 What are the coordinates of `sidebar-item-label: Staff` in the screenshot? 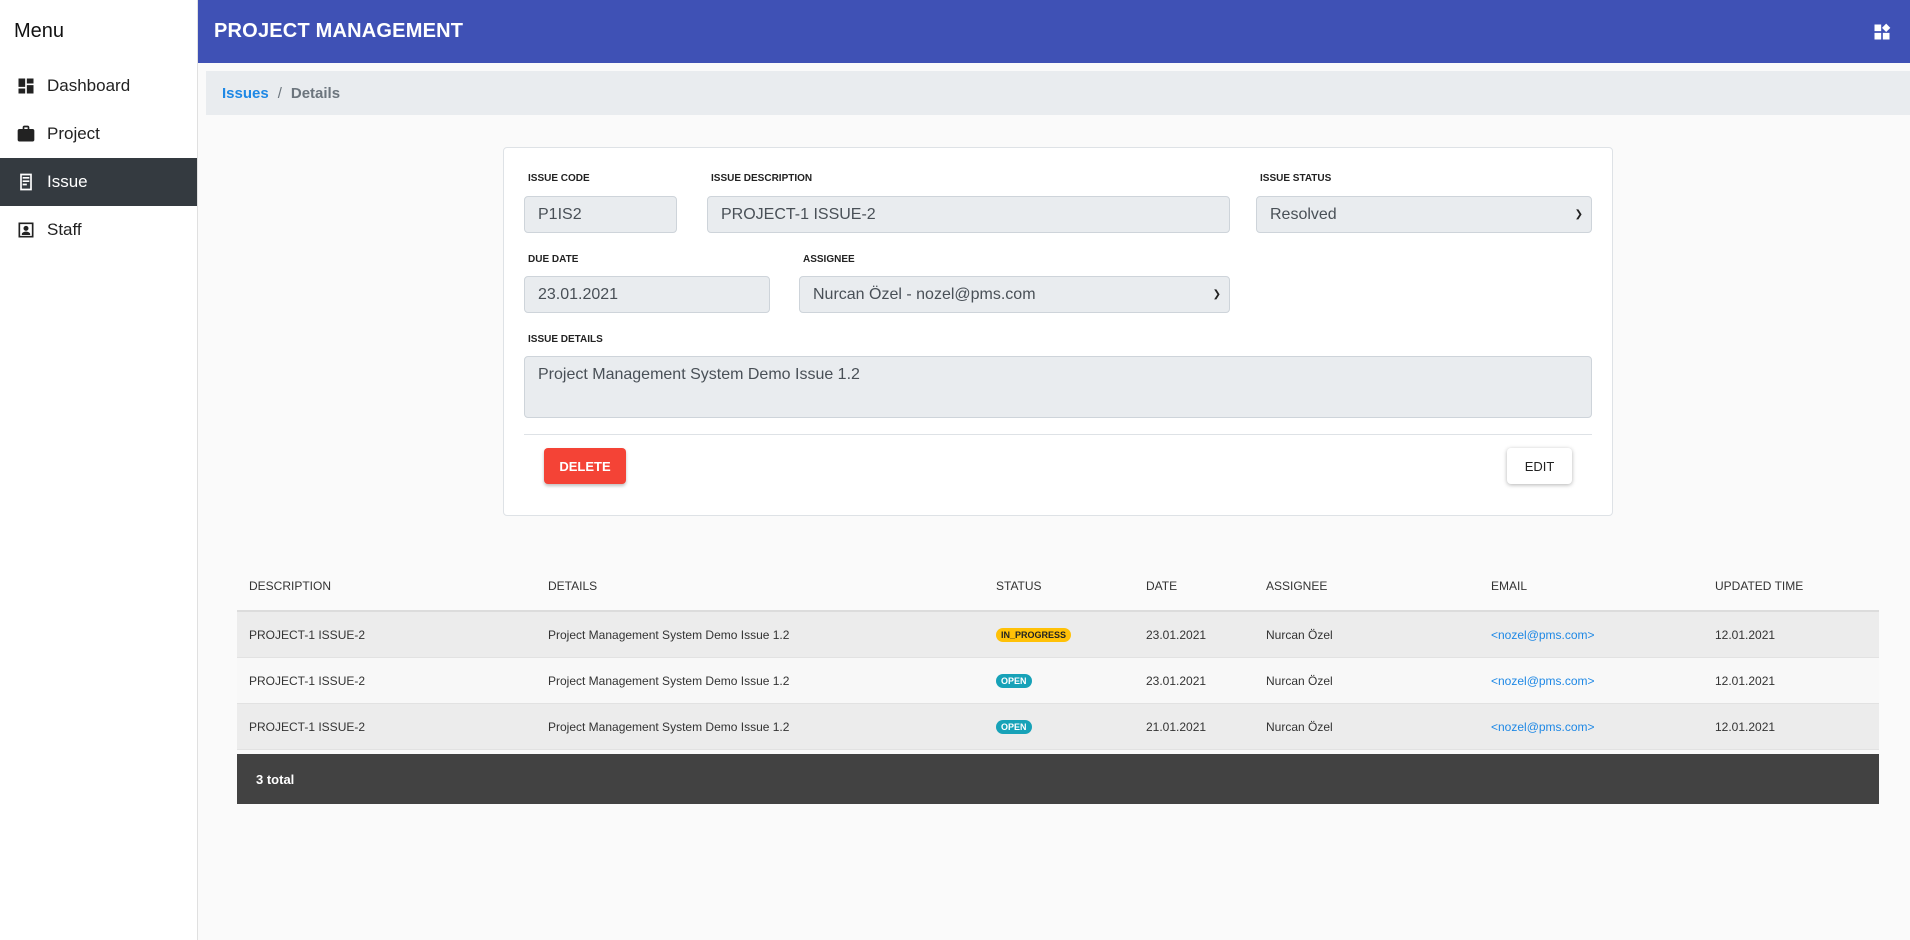 It's located at (64, 229).